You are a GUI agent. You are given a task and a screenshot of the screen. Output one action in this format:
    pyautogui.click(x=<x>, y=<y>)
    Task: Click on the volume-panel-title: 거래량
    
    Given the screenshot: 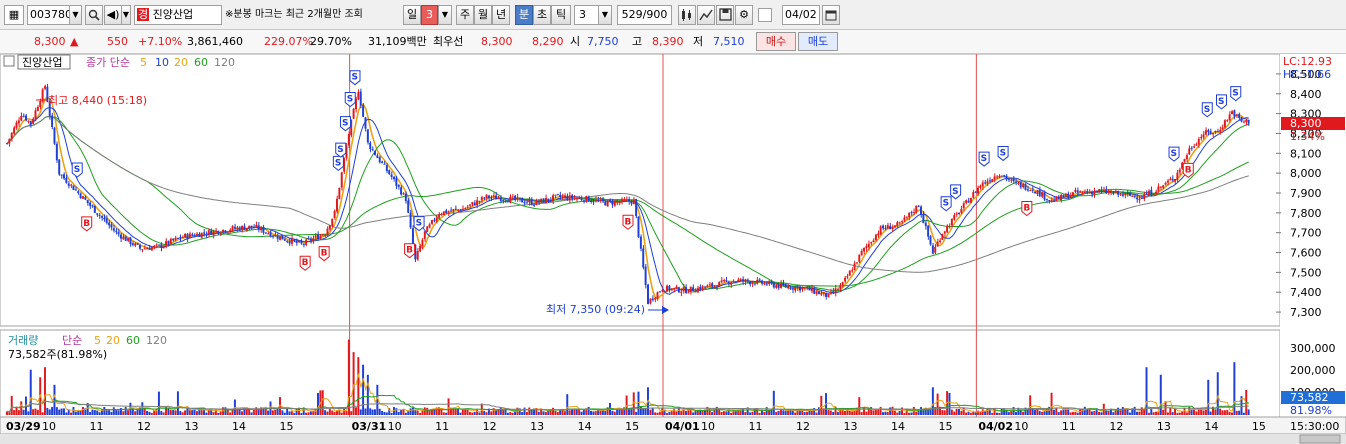 What is the action you would take?
    pyautogui.click(x=23, y=340)
    